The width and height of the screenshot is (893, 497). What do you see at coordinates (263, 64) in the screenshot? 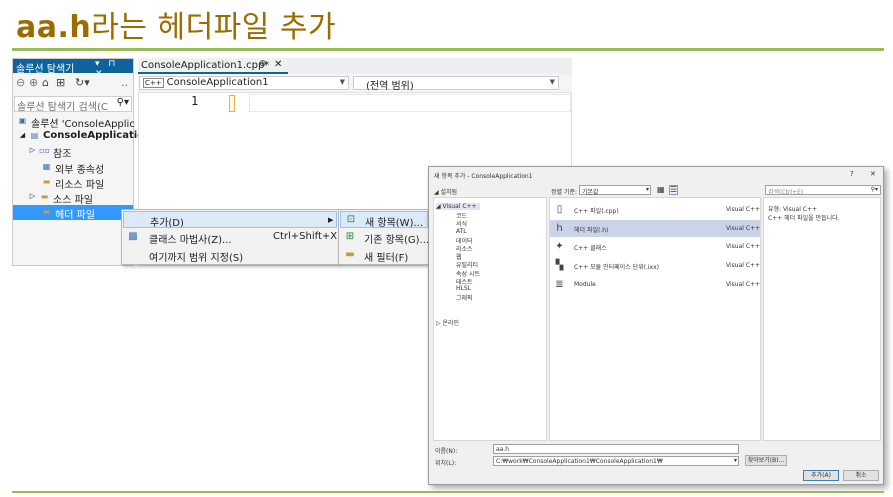
I see `pin-icon: ⊕` at bounding box center [263, 64].